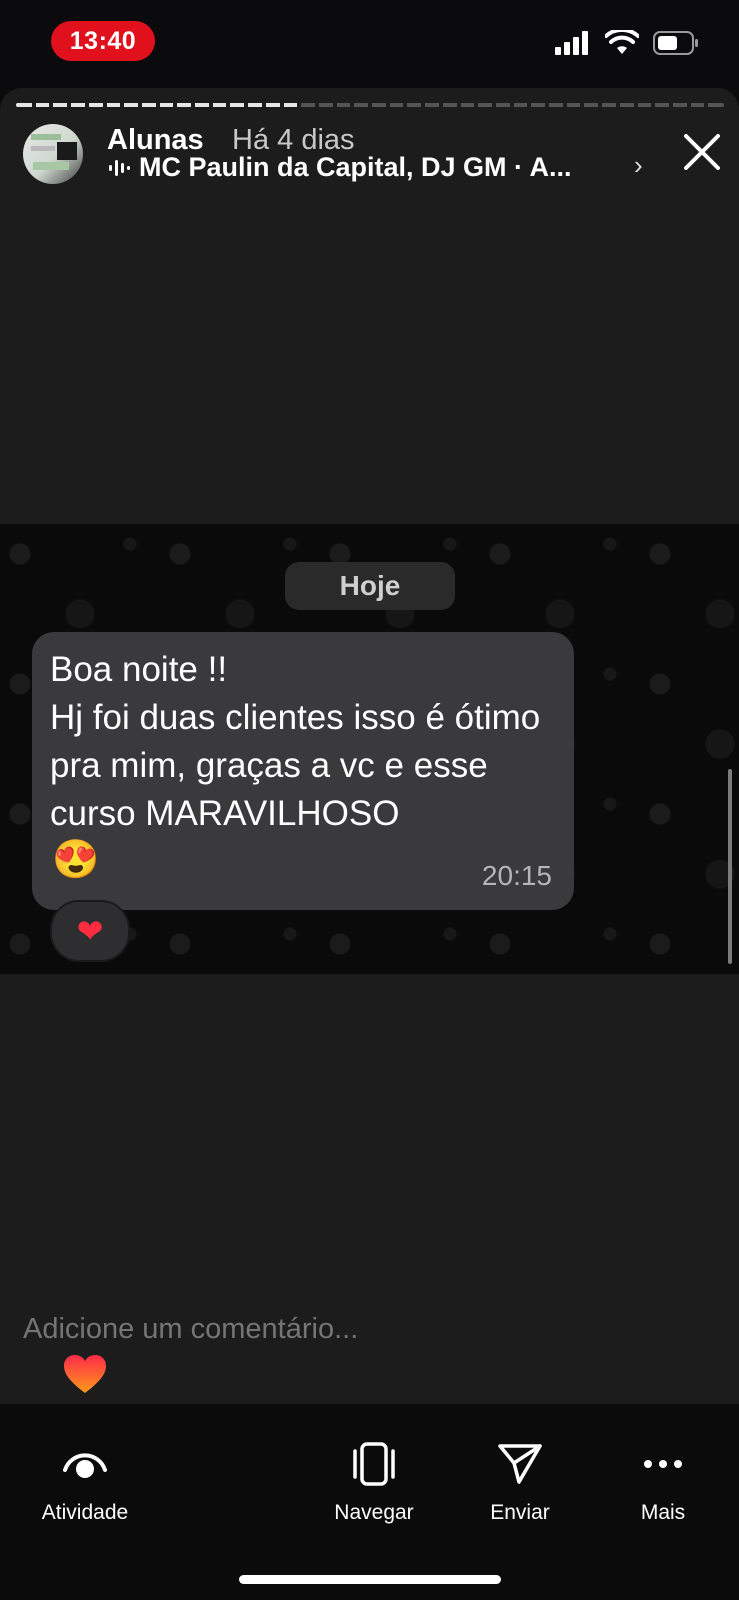 Image resolution: width=739 pixels, height=1600 pixels. I want to click on nav-enviar-label: Enviar, so click(520, 1512).